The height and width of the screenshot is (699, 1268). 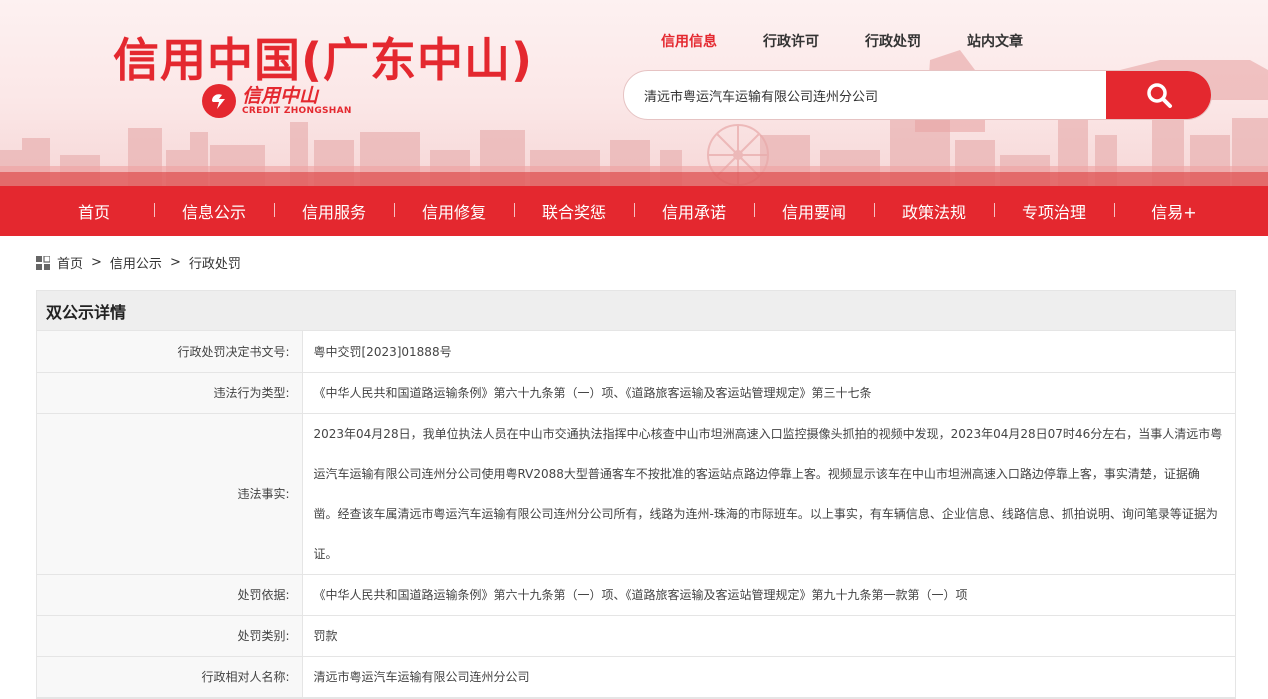 I want to click on logo-emblem-icon, so click(x=219, y=101).